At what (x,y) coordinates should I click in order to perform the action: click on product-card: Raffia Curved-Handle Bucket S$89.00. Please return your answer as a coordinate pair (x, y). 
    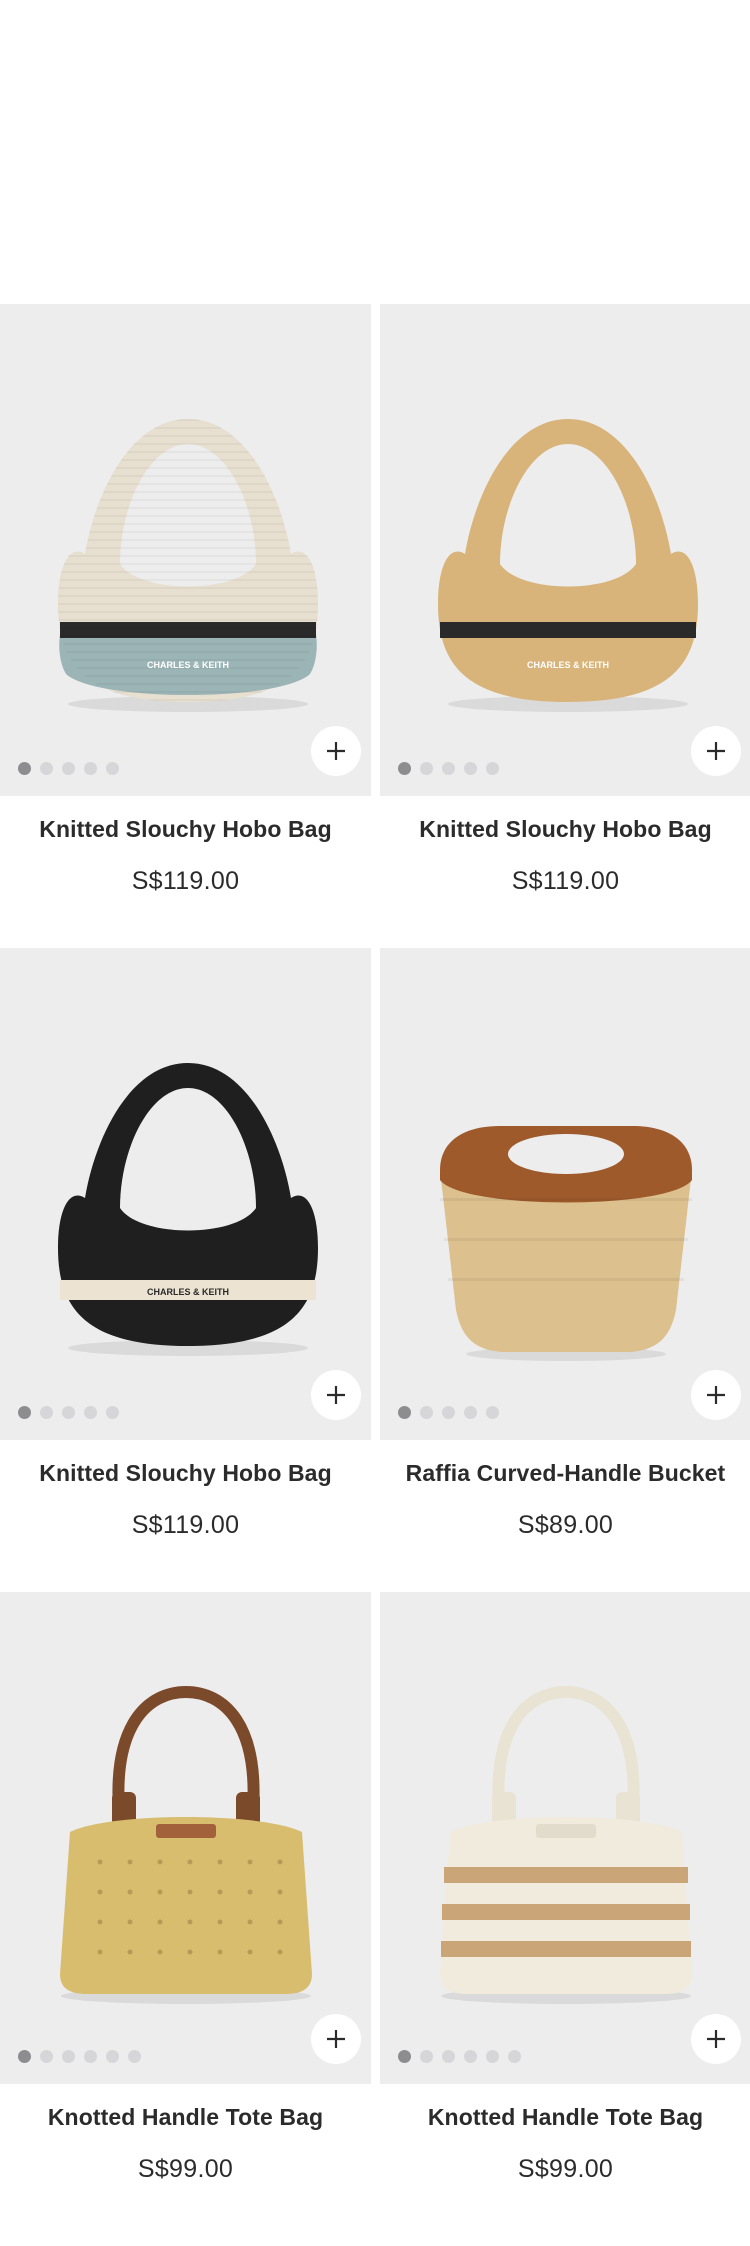
    Looking at the image, I should click on (565, 1270).